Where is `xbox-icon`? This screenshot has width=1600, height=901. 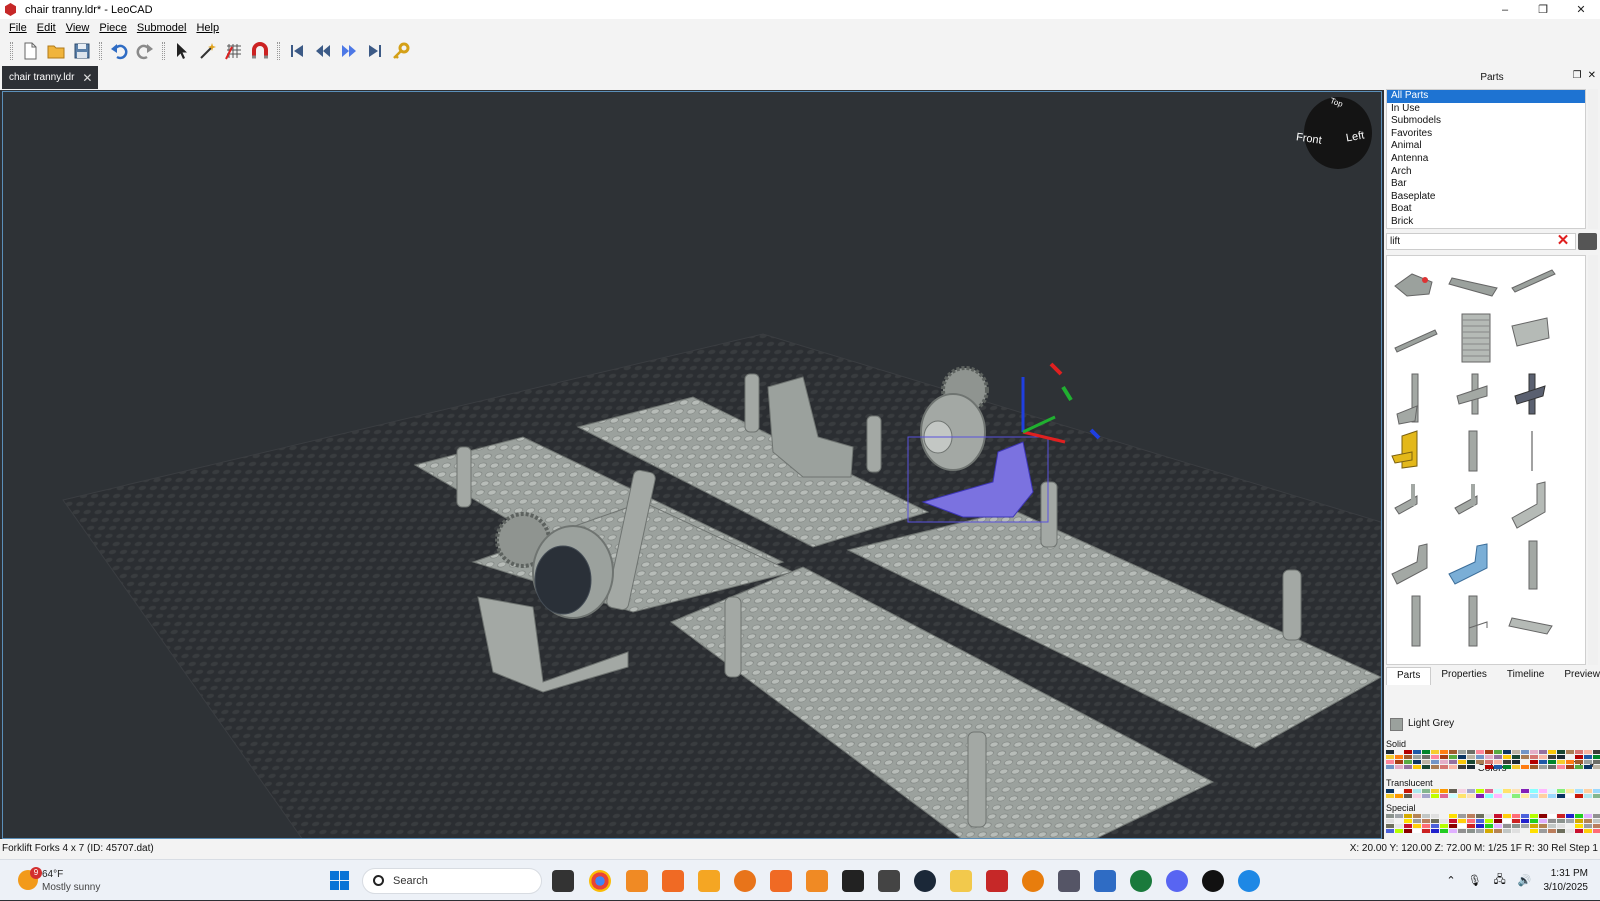 xbox-icon is located at coordinates (1141, 881).